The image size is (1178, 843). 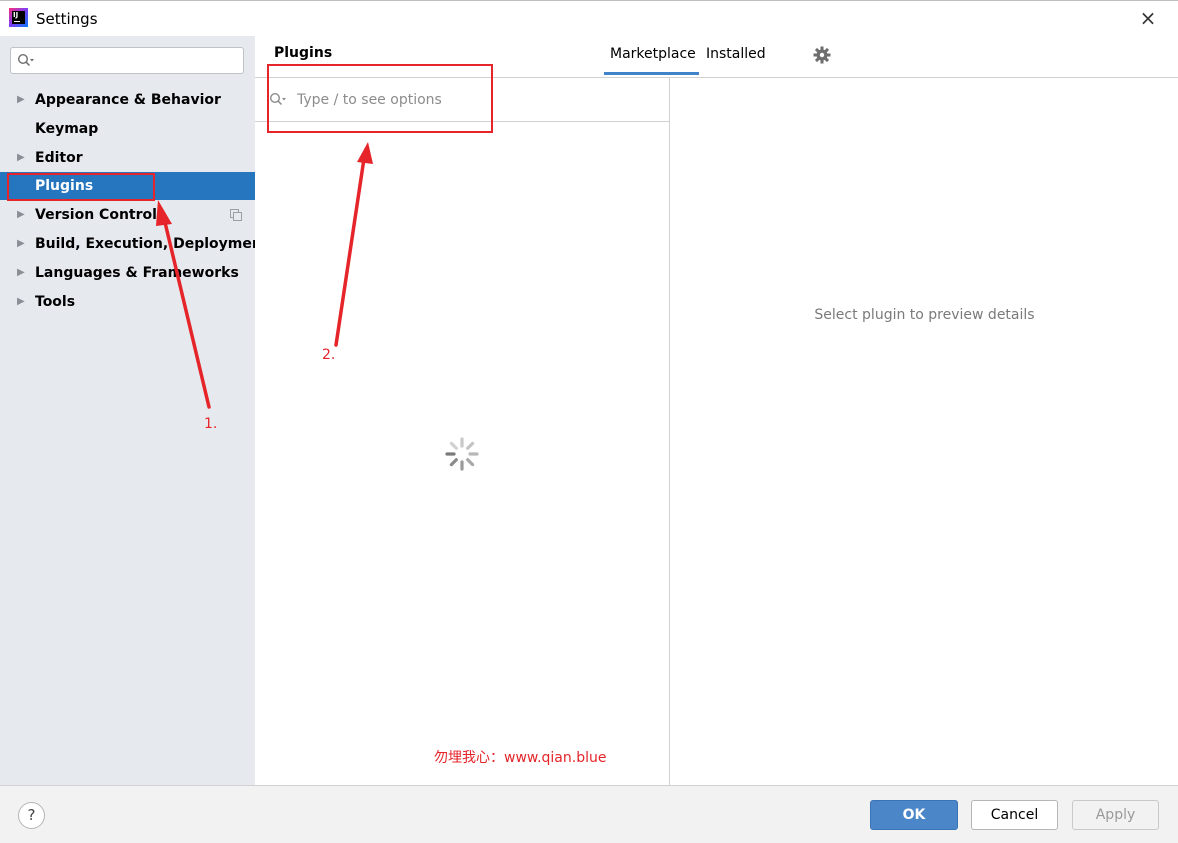 I want to click on annotation-box-search, so click(x=380, y=98).